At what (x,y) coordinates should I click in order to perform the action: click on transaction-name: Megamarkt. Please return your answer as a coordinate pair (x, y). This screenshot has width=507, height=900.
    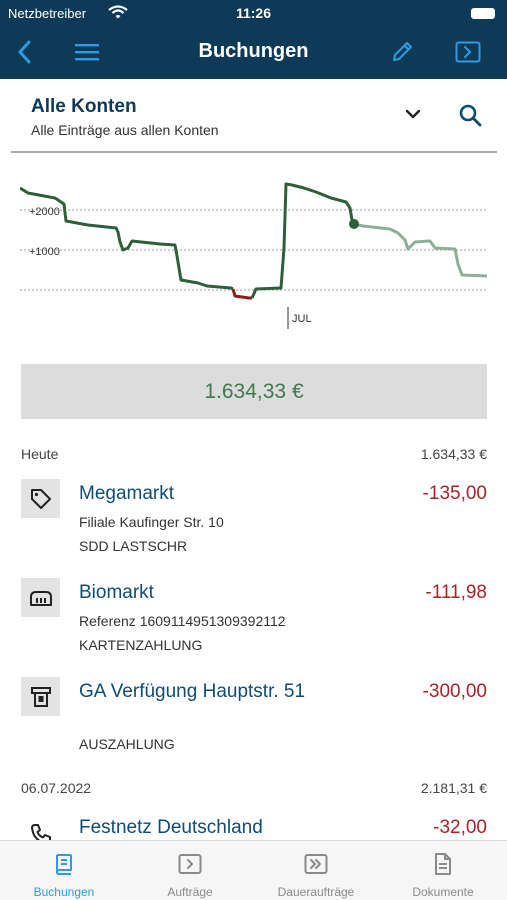
    Looking at the image, I should click on (127, 493).